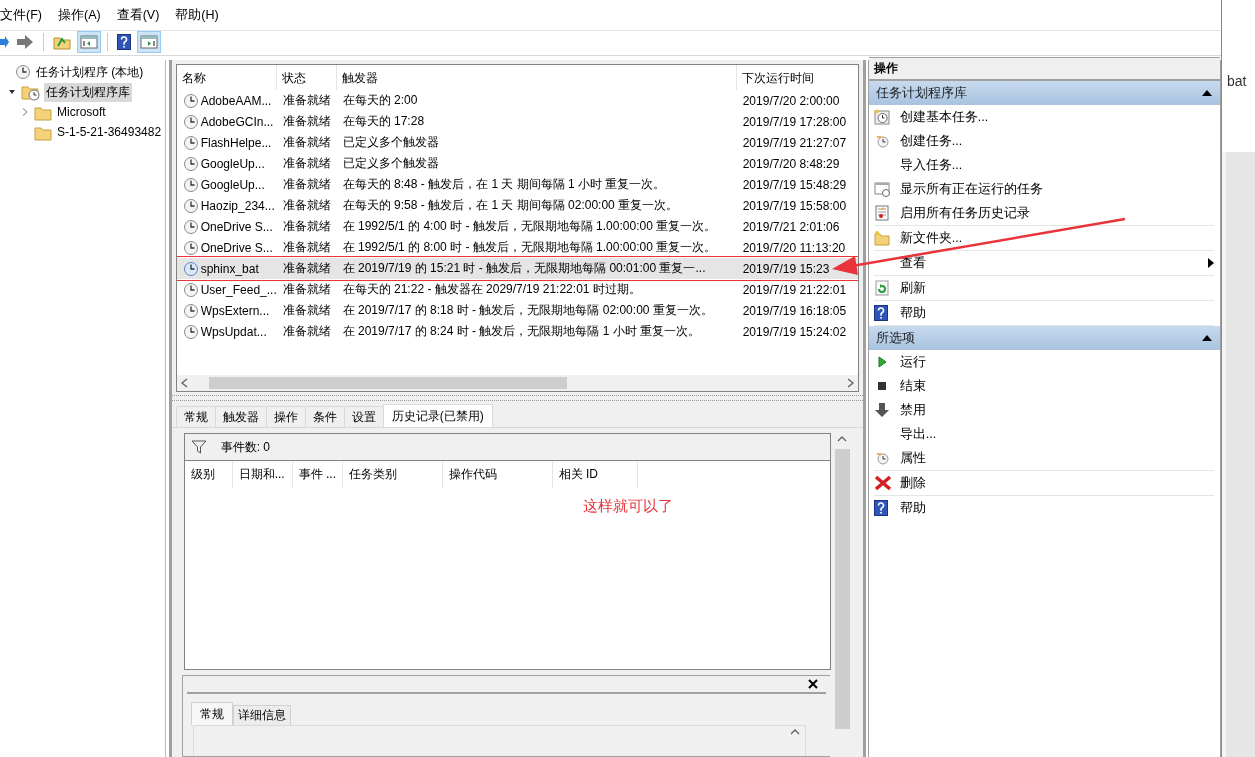 The width and height of the screenshot is (1255, 757). What do you see at coordinates (912, 263) in the screenshot?
I see `action-item: 查看` at bounding box center [912, 263].